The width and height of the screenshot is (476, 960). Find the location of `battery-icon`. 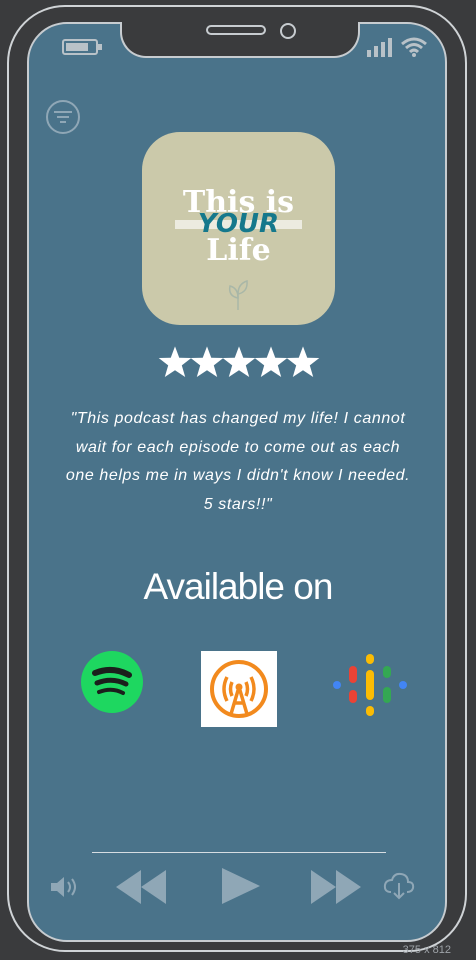

battery-icon is located at coordinates (82, 47).